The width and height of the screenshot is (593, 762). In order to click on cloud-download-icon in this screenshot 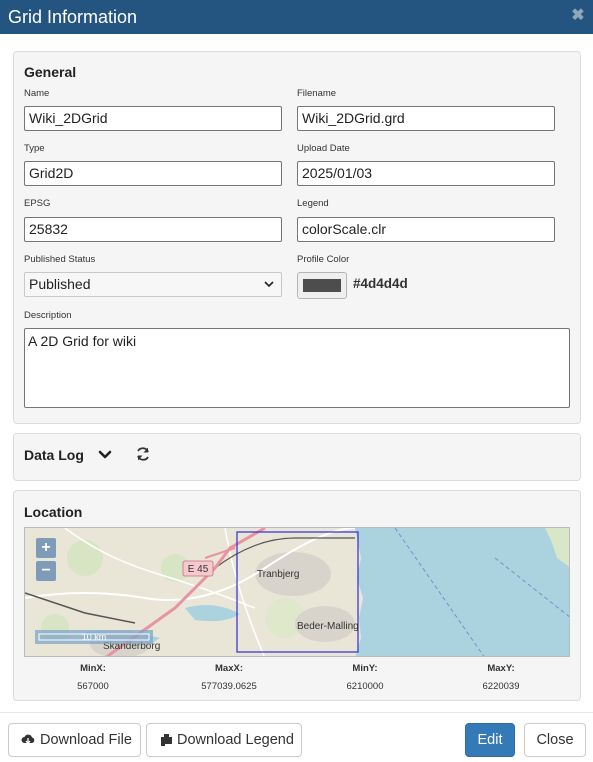, I will do `click(28, 739)`.